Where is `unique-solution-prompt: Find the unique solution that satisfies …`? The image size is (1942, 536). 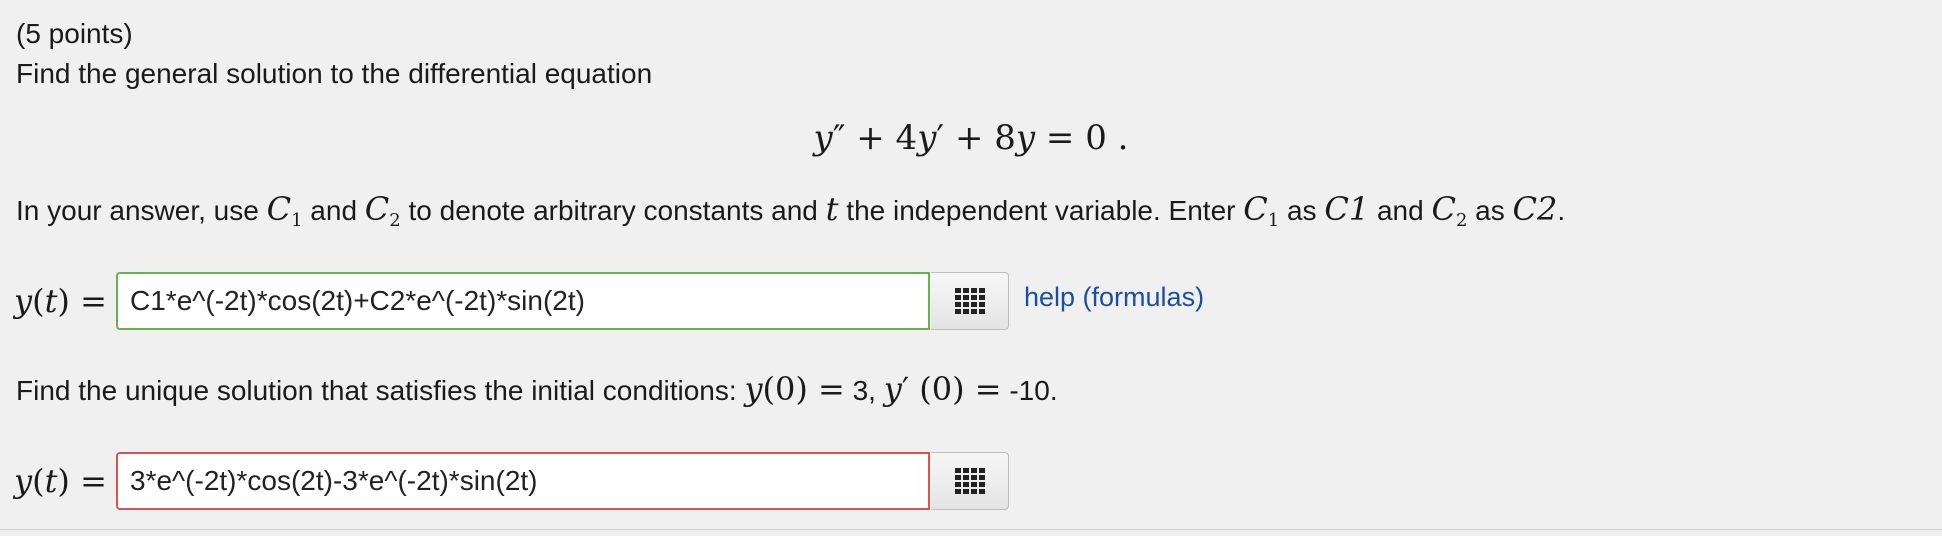 unique-solution-prompt: Find the unique solution that satisfies … is located at coordinates (537, 389).